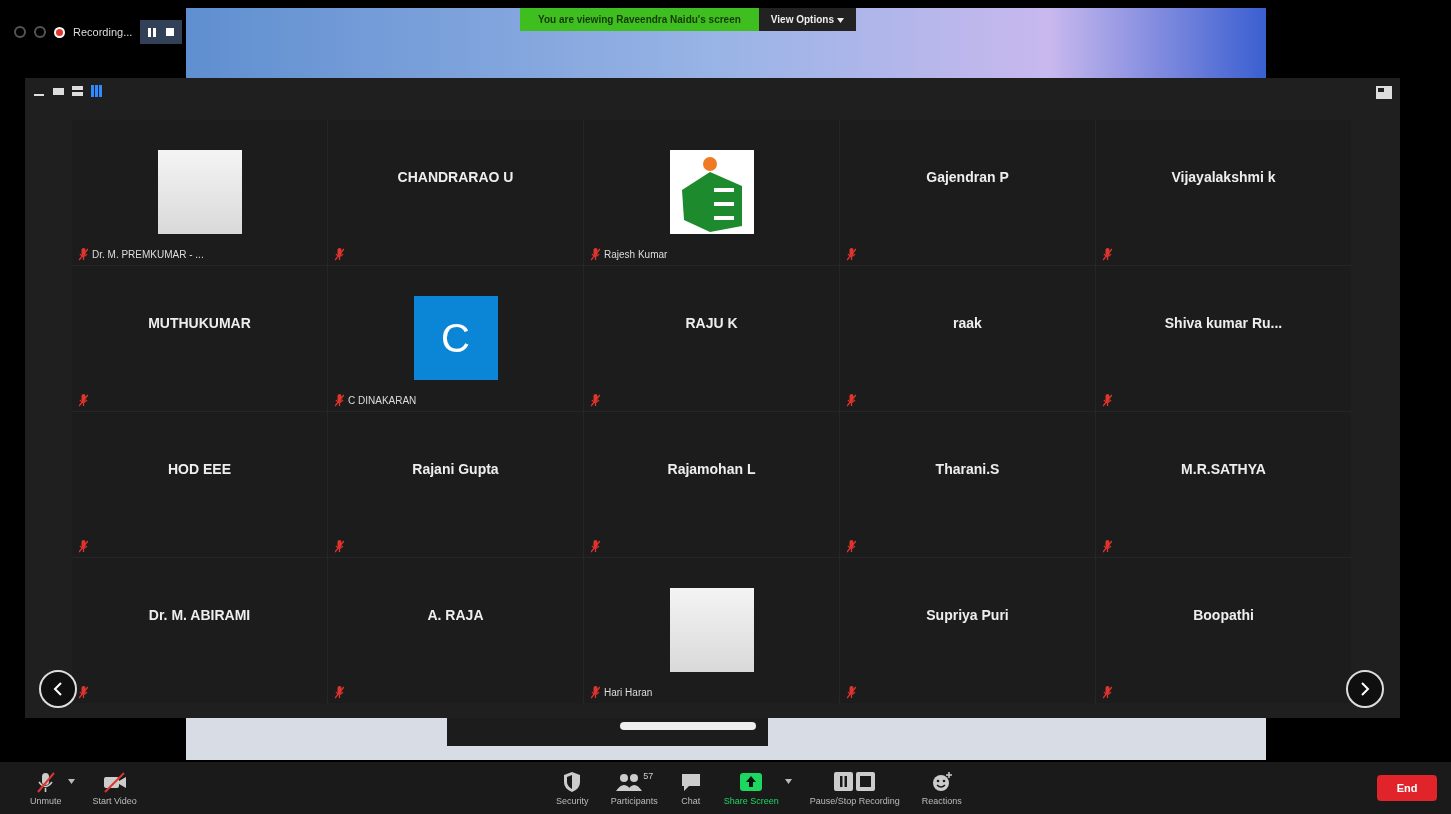  Describe the element at coordinates (634, 788) in the screenshot. I see `participants-button: 57 Participants` at that location.